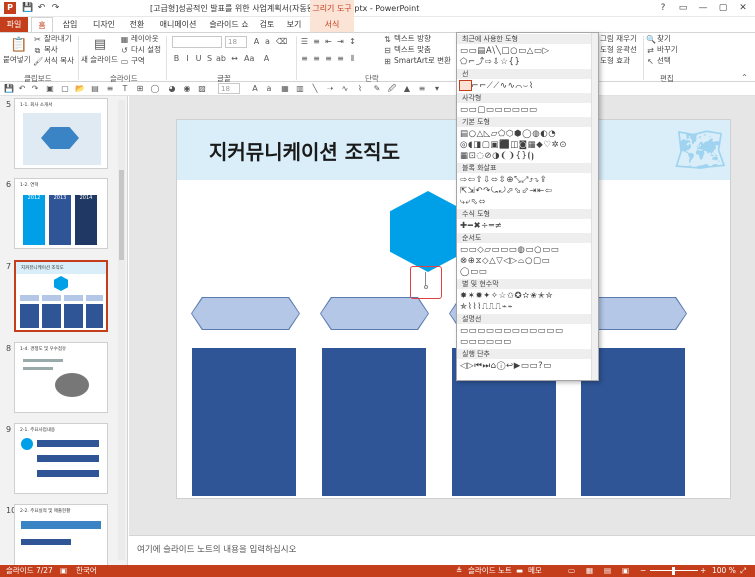  Describe the element at coordinates (422, 89) in the screenshot. I see `menu-icon: ≡` at that location.